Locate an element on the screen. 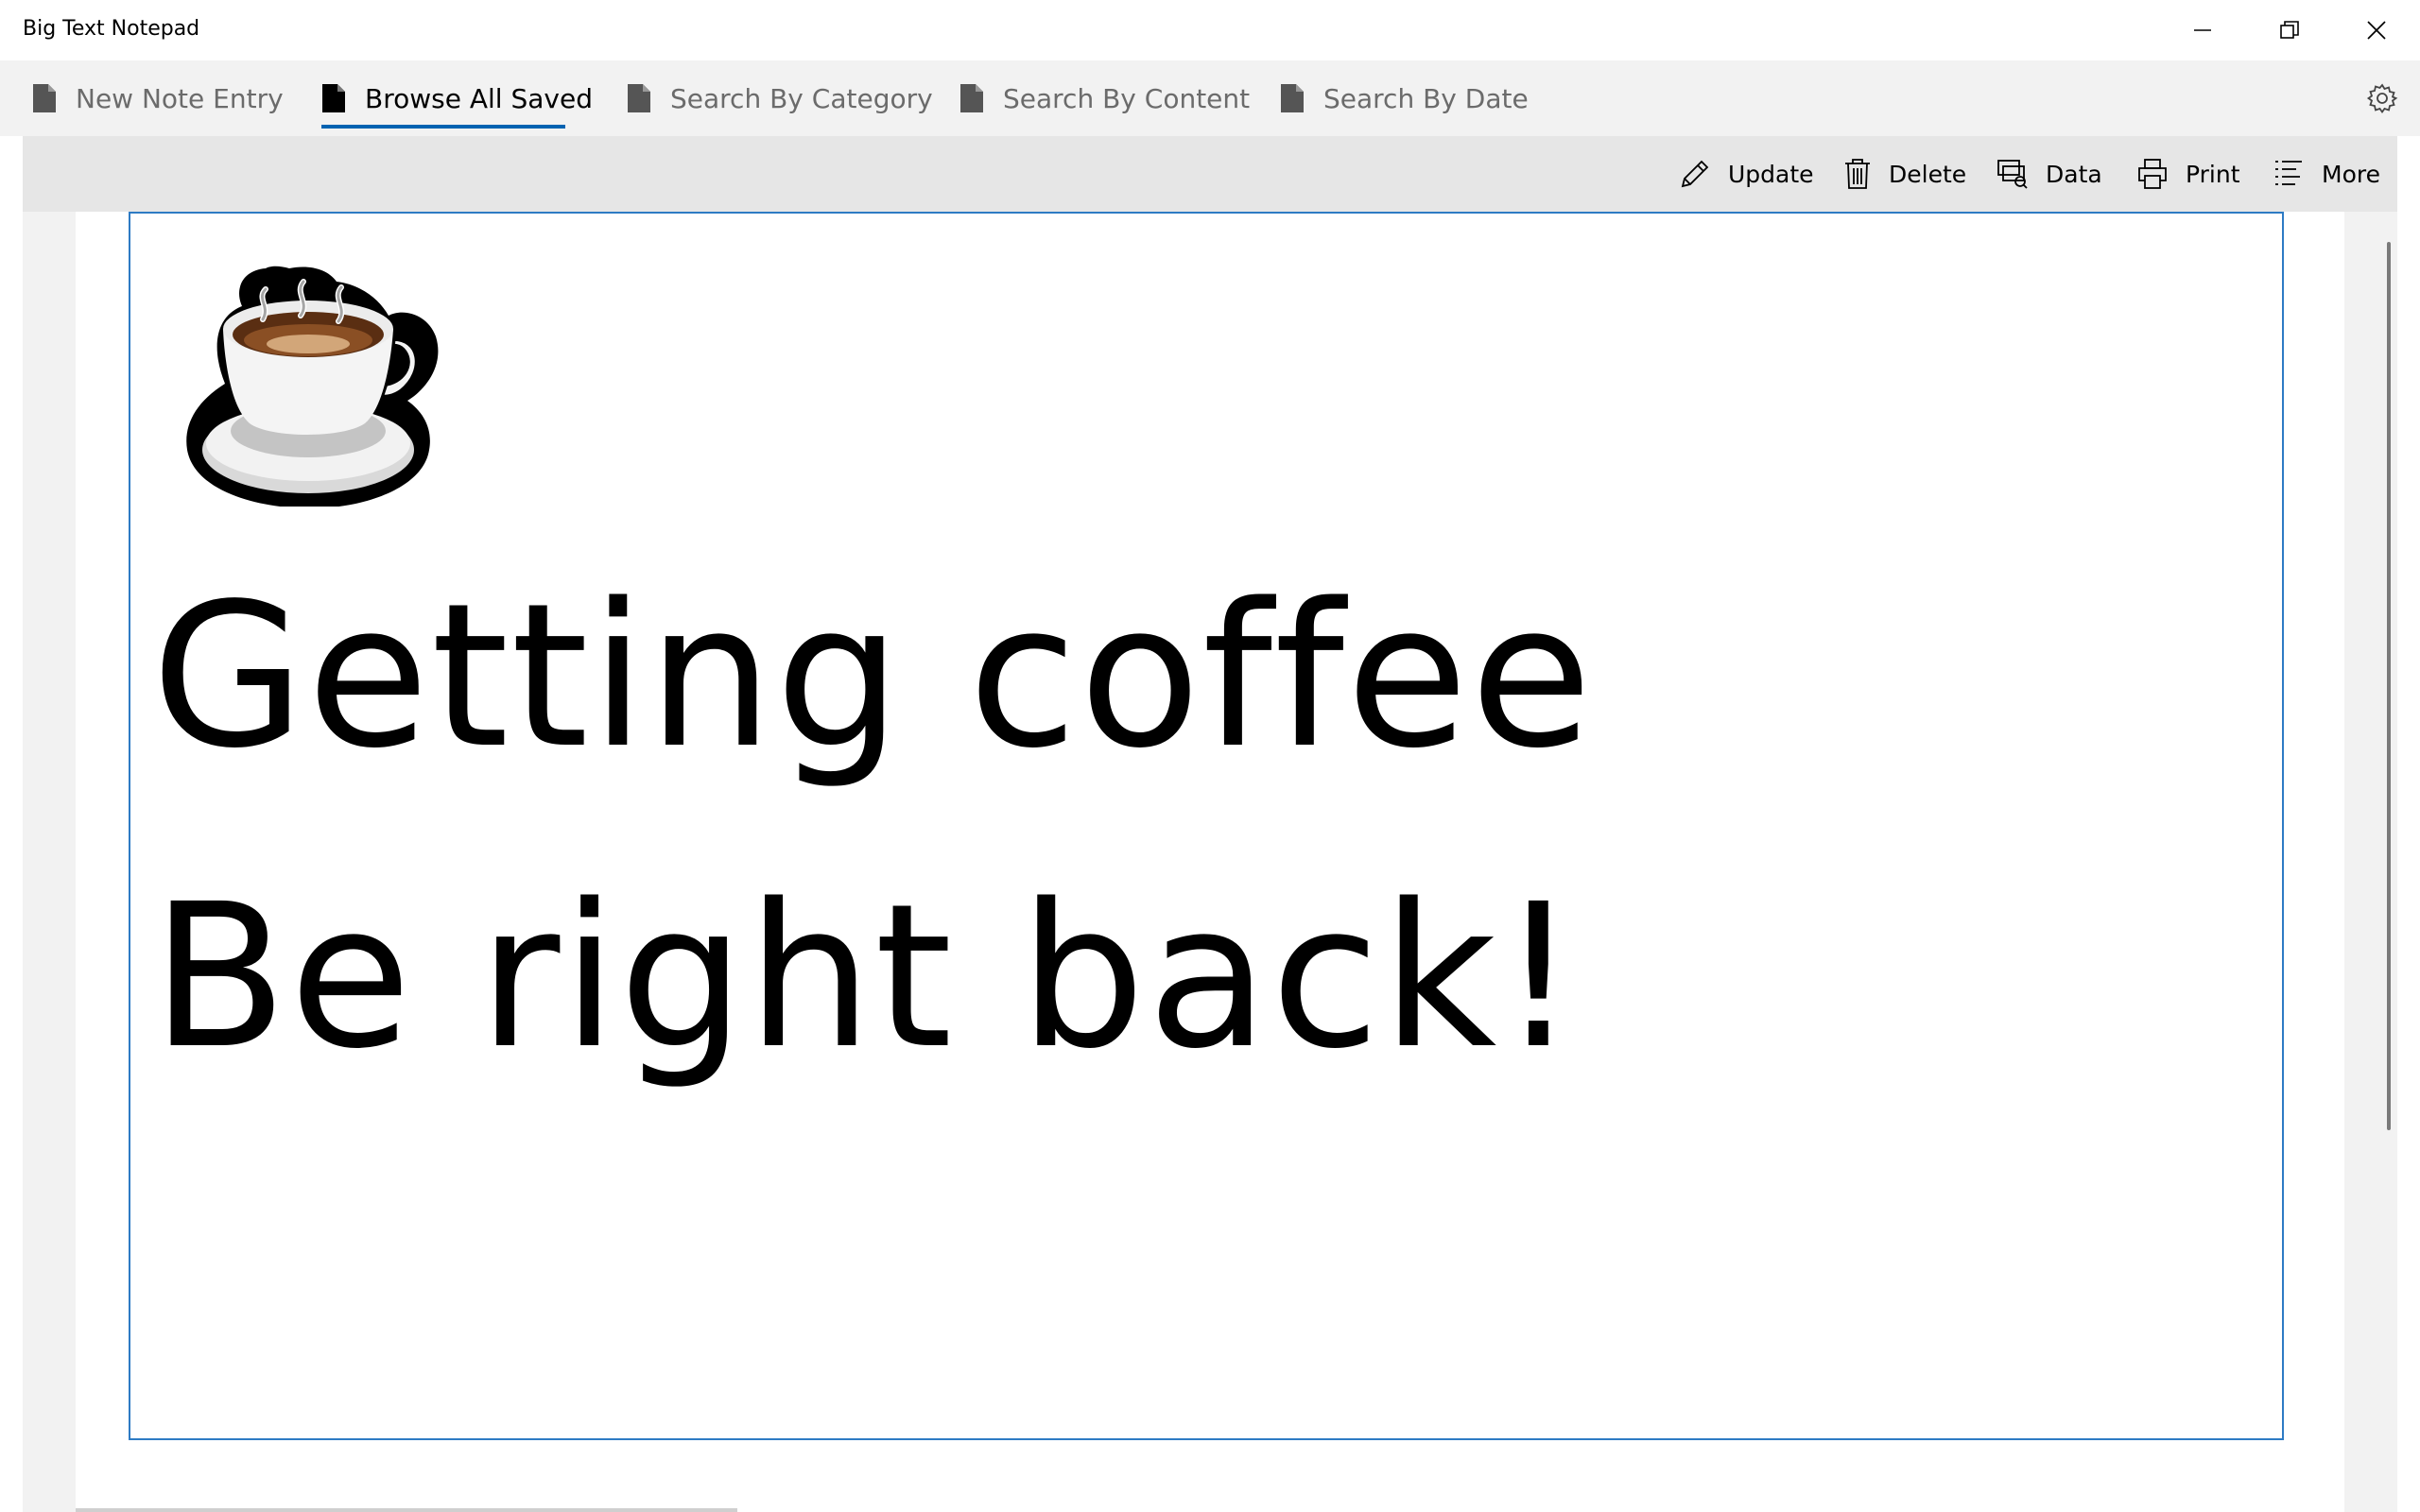 Image resolution: width=2420 pixels, height=1512 pixels. delete-button: Delete is located at coordinates (1904, 174).